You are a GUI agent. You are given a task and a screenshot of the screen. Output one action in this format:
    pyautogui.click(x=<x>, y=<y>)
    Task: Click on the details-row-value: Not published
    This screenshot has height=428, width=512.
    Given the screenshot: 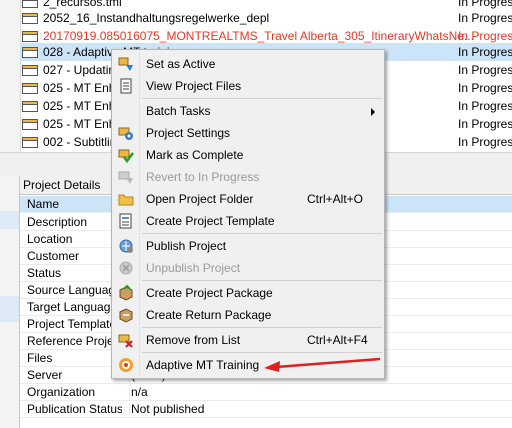 What is the action you would take?
    pyautogui.click(x=320, y=409)
    